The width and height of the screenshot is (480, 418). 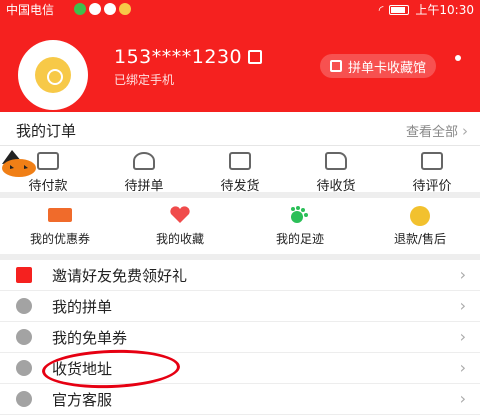 I want to click on service-label: 我的足迹, so click(x=299, y=239).